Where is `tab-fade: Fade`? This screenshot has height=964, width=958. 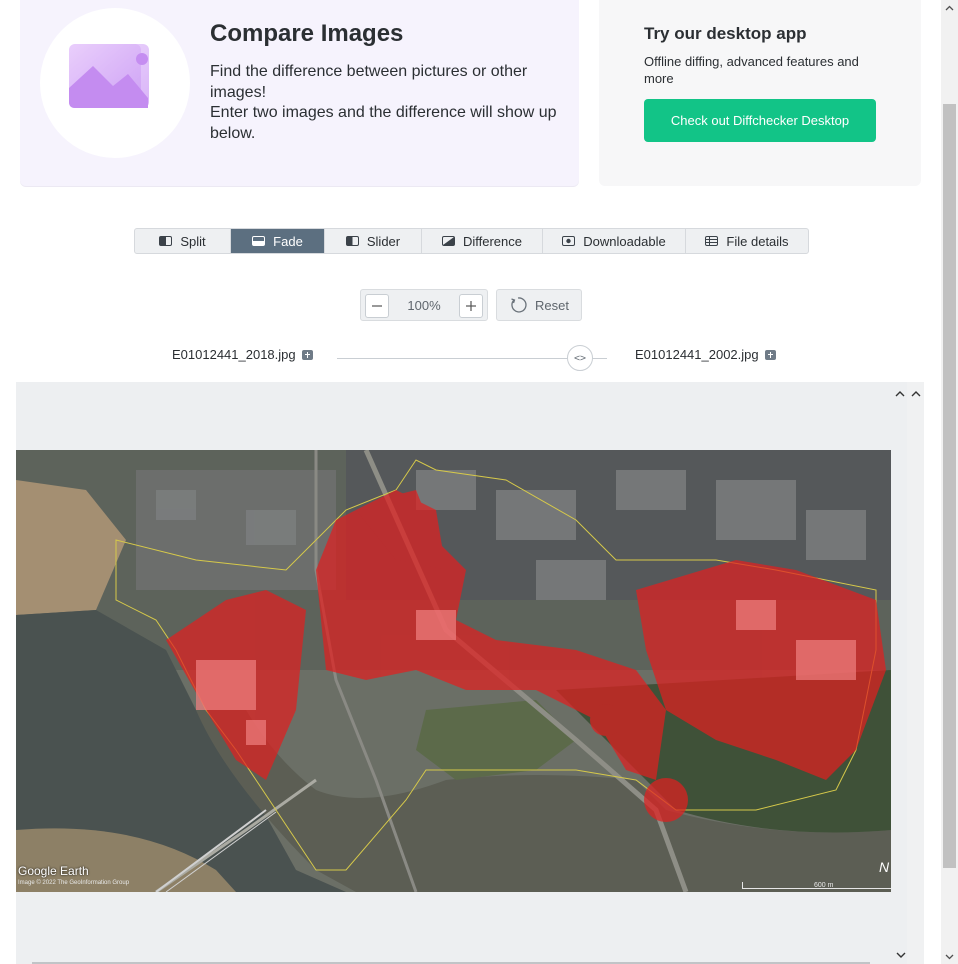 tab-fade: Fade is located at coordinates (278, 241).